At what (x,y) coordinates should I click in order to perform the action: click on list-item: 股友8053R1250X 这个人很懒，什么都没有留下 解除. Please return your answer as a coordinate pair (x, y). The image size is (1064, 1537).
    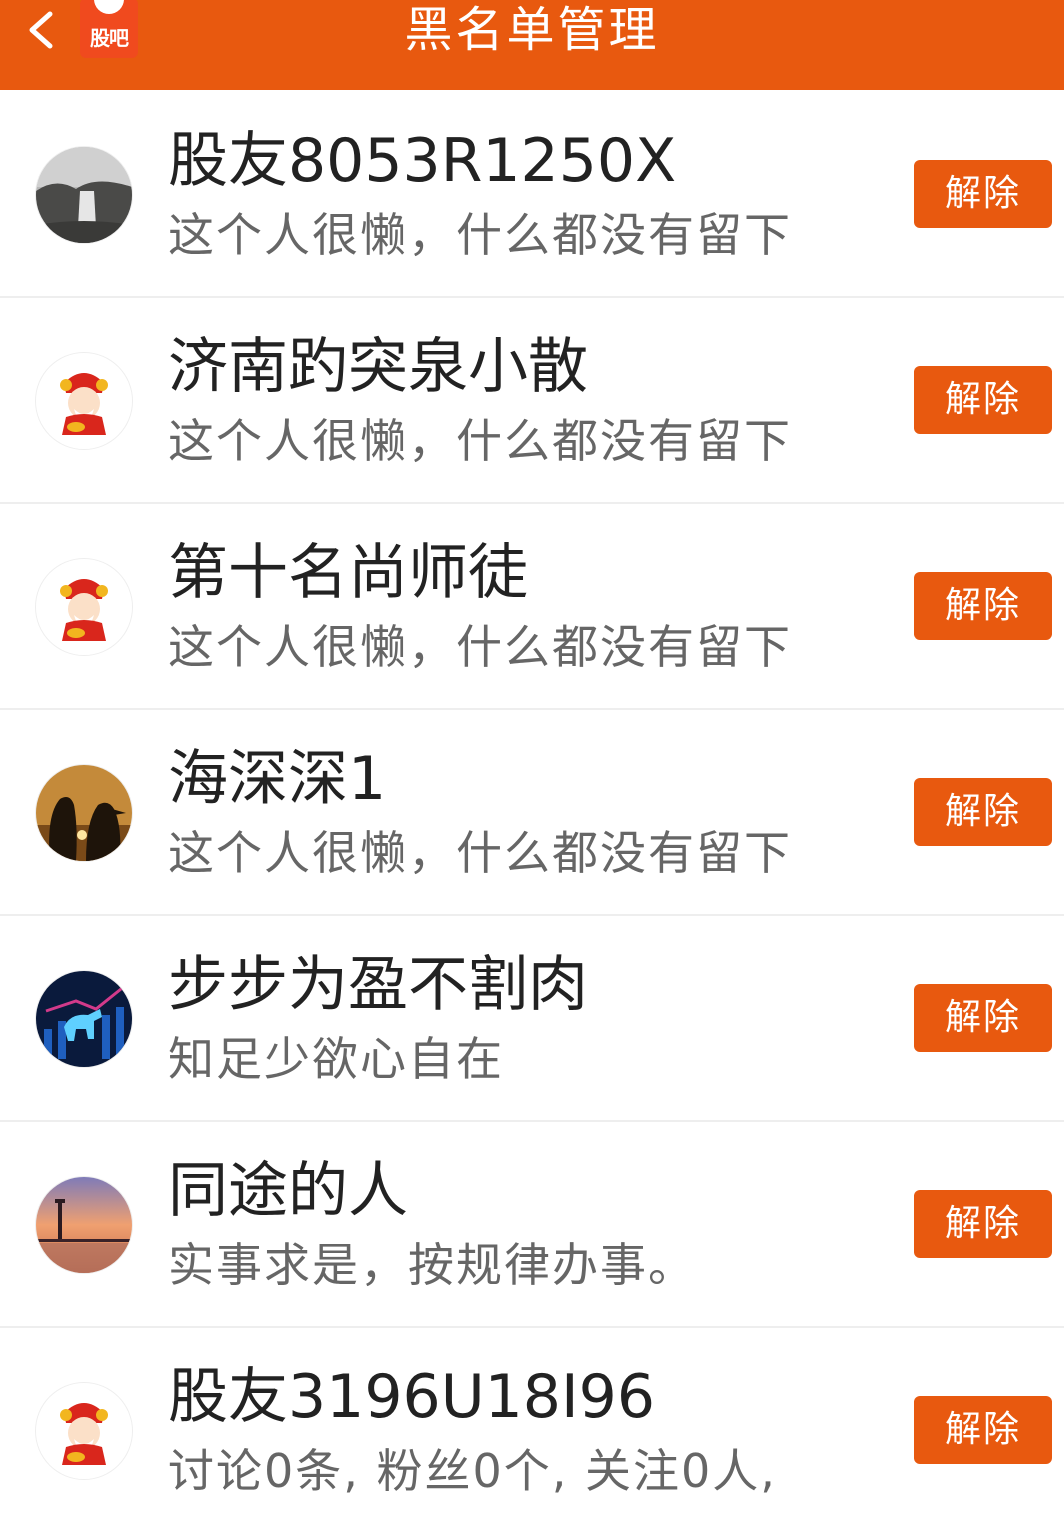
    Looking at the image, I should click on (532, 195).